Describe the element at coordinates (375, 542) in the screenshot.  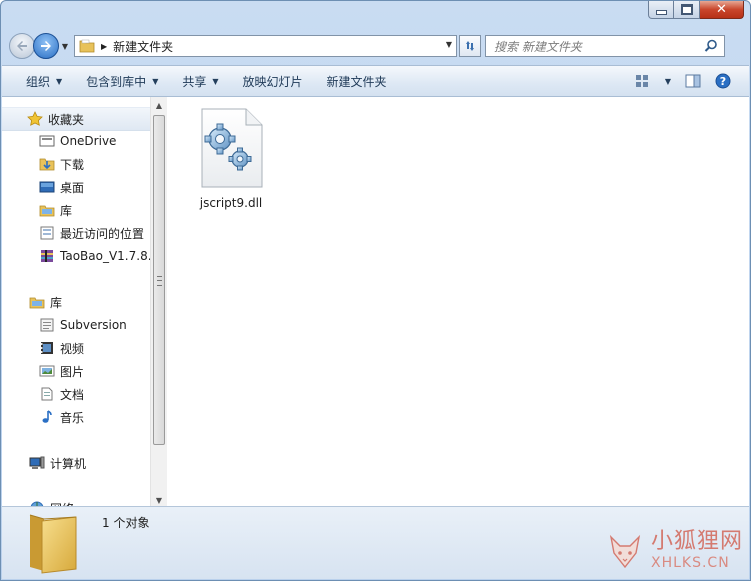
I see `details-pane: 1 个对象 小狐狸网 XHLKS.CN` at that location.